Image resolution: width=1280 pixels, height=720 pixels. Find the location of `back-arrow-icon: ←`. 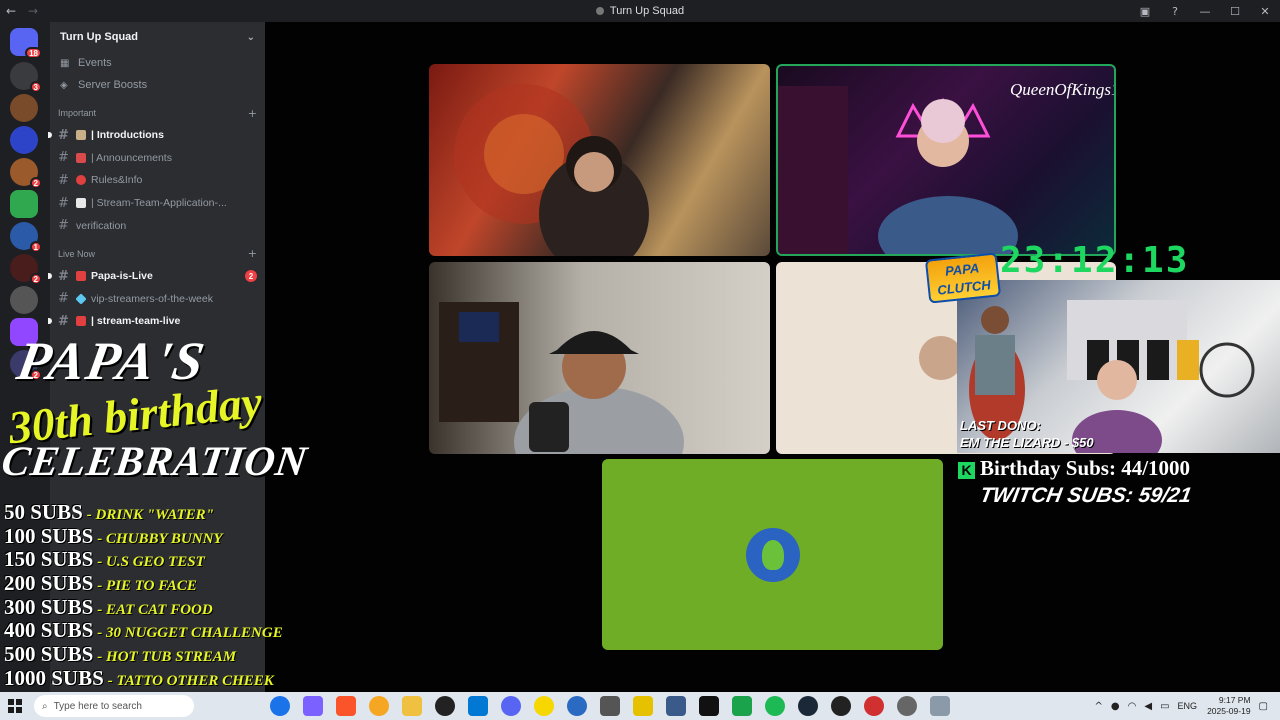

back-arrow-icon: ← is located at coordinates (11, 11).